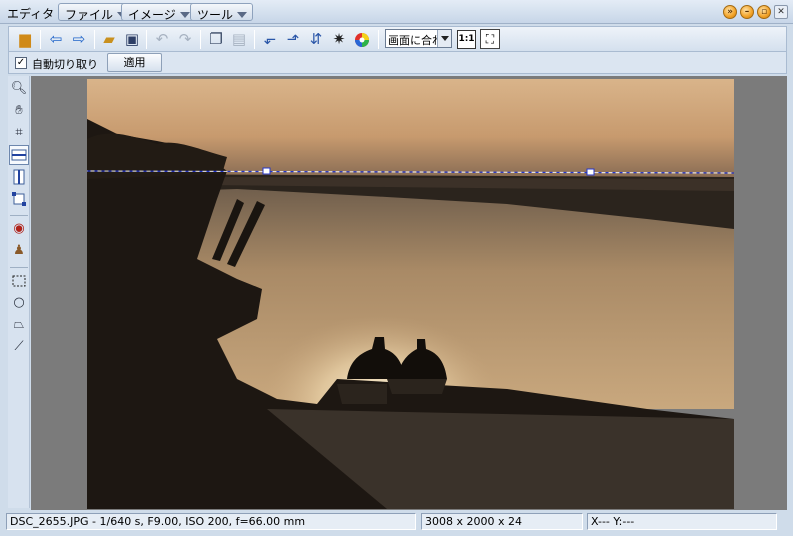 The height and width of the screenshot is (536, 793). What do you see at coordinates (79, 39) in the screenshot?
I see `forward-arrow-icon: ⇨` at bounding box center [79, 39].